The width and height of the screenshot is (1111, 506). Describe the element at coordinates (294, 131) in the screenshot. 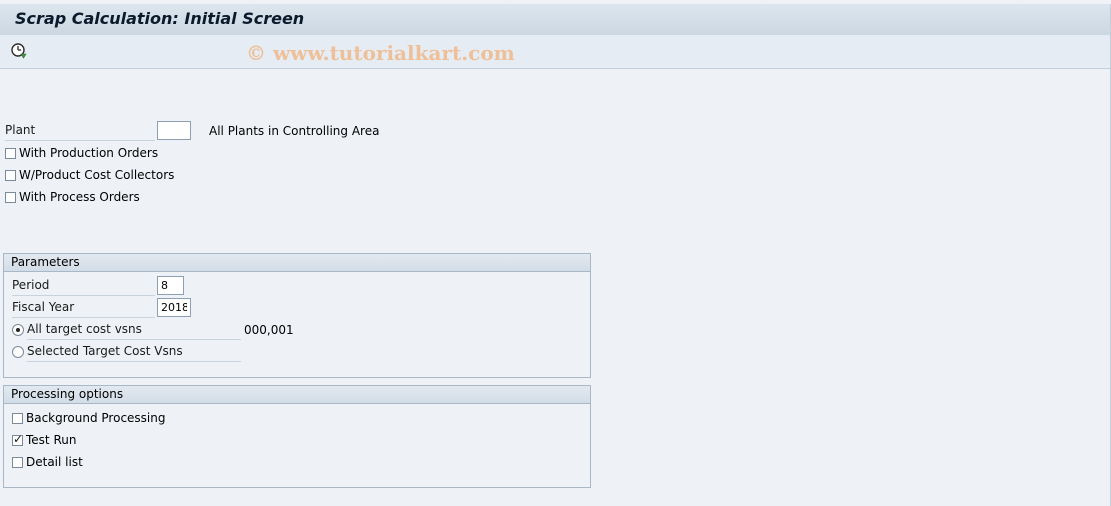

I see `plant-hint: All Plants in Controlling Area` at that location.